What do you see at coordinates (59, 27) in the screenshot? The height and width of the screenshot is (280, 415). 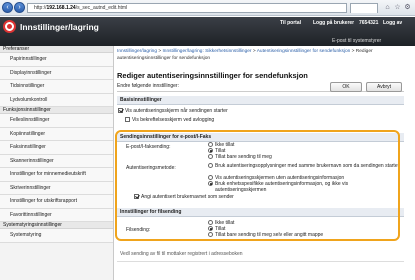 I see `app-title: Innstillinger/lagring` at bounding box center [59, 27].